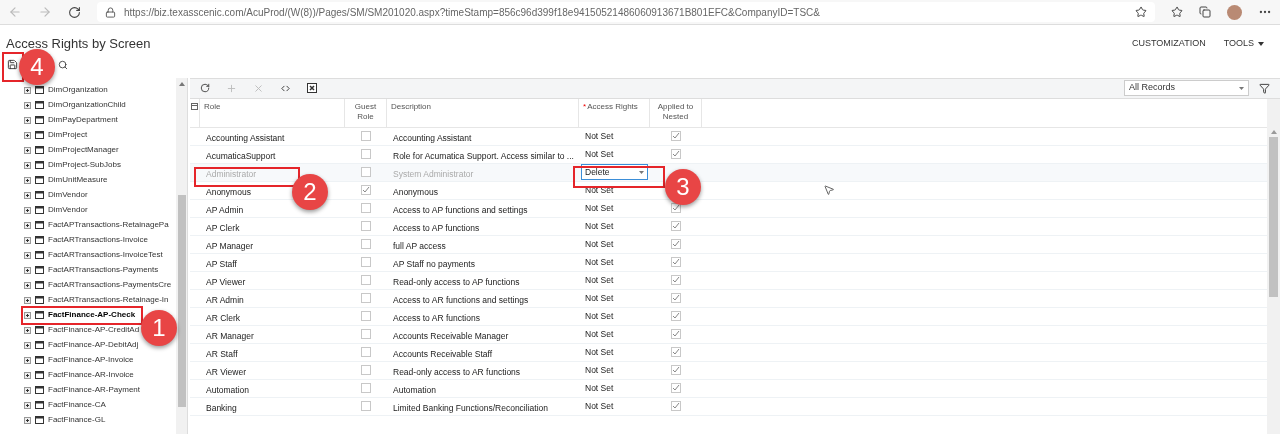 Image resolution: width=1280 pixels, height=434 pixels. I want to click on table-cell: AR Admin, so click(225, 300).